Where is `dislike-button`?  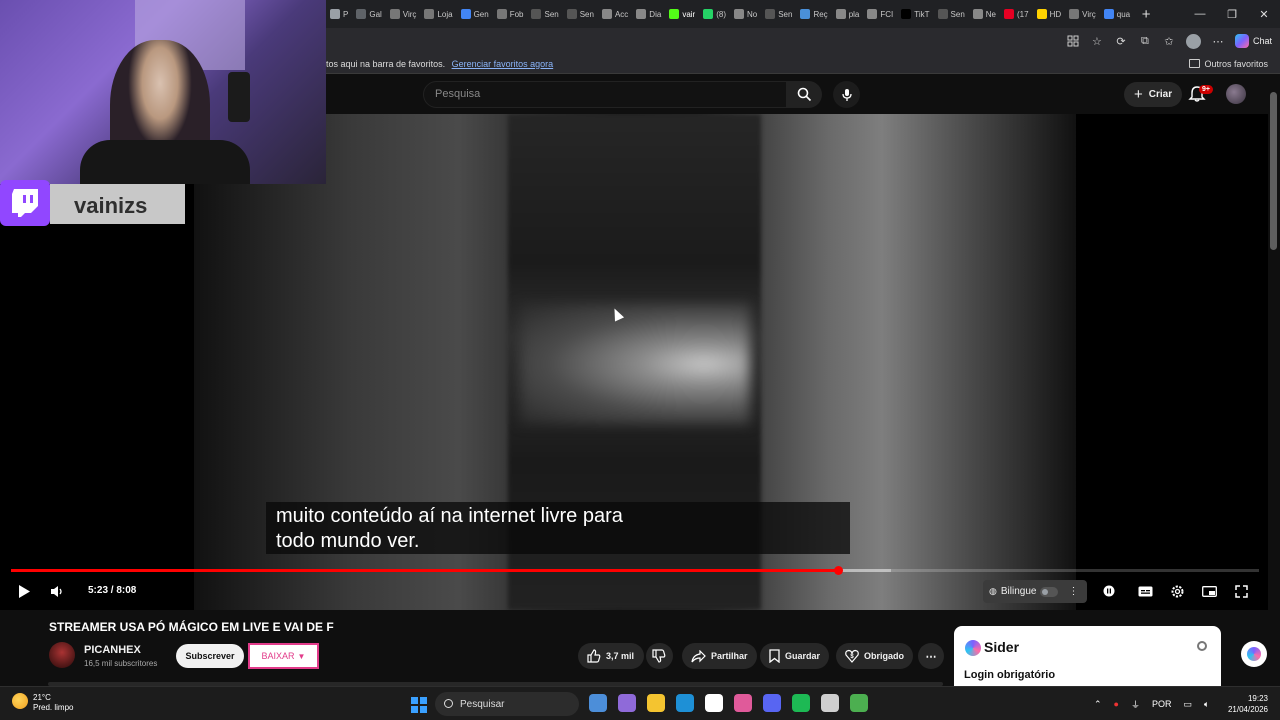 dislike-button is located at coordinates (659, 656).